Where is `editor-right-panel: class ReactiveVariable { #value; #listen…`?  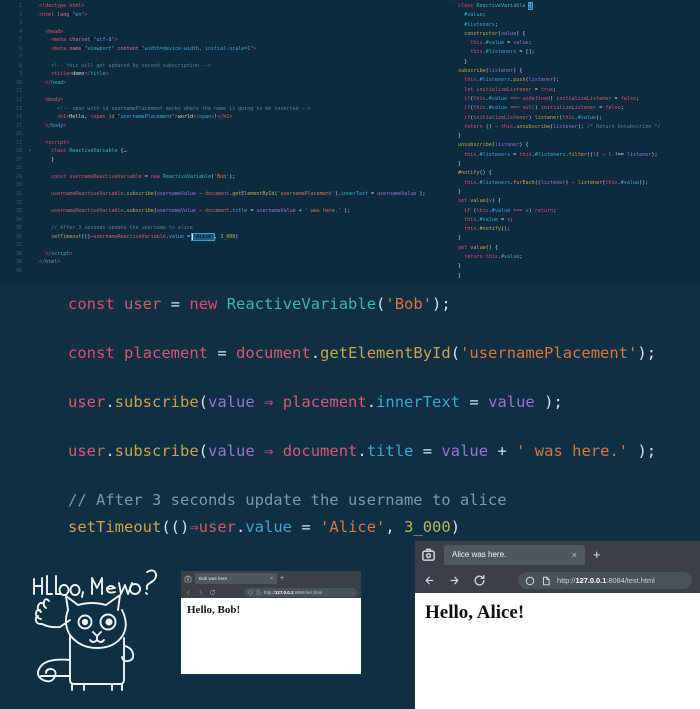 editor-right-panel: class ReactiveVariable { #value; #listen… is located at coordinates (576, 142).